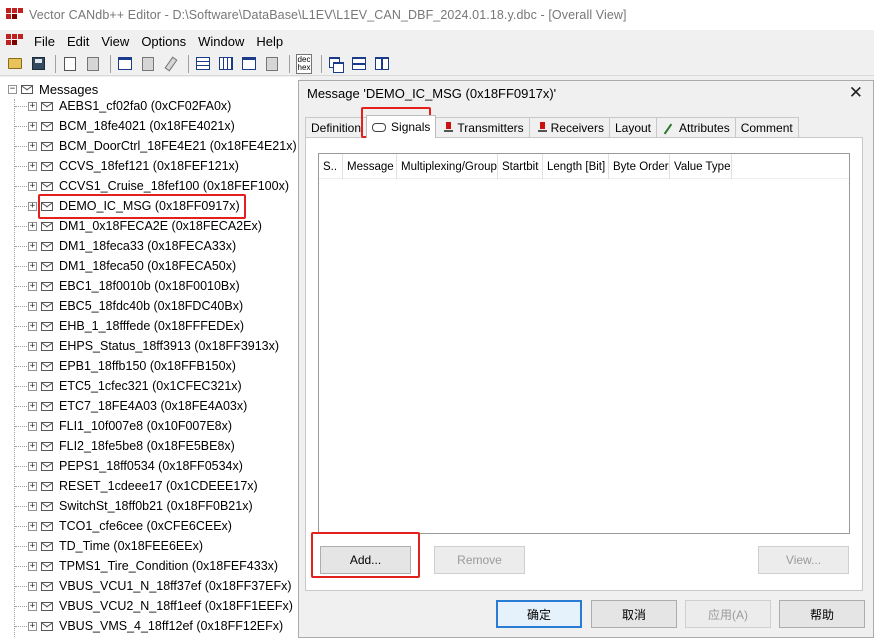 The width and height of the screenshot is (874, 638). Describe the element at coordinates (127, 206) in the screenshot. I see `tree-item-message: + DEMO_IC_MSG (0x18FF0917x)` at that location.